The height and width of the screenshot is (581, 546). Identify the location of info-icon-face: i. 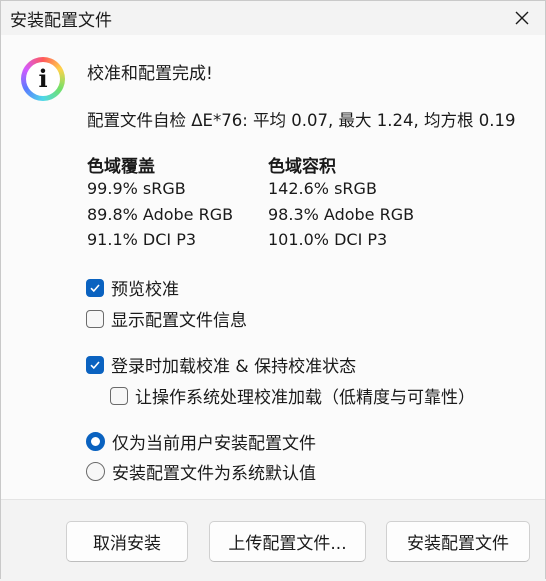
(43, 79).